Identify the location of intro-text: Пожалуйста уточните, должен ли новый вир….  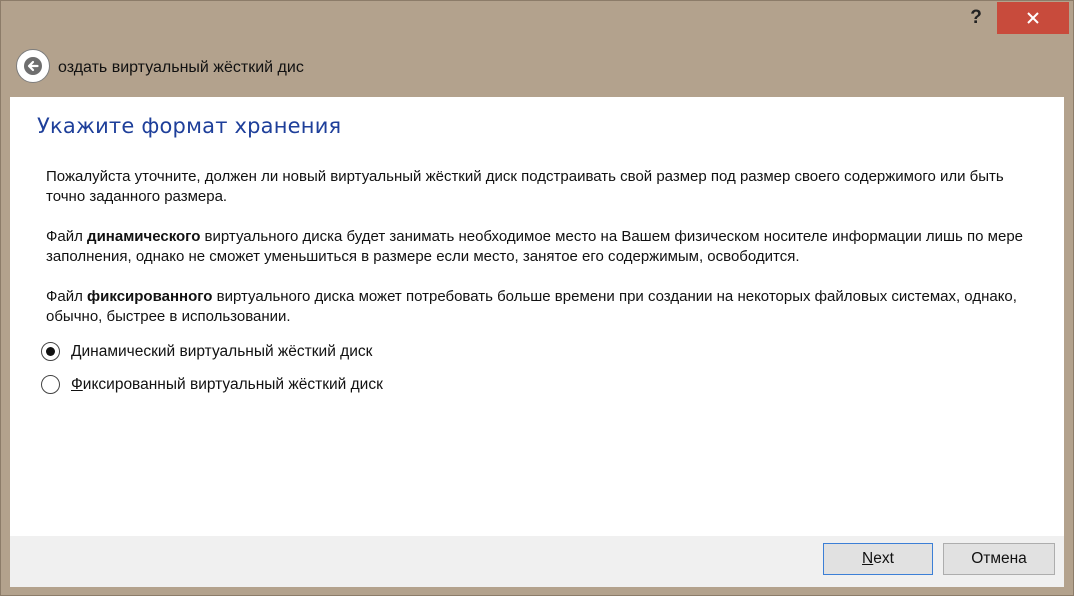
(525, 186).